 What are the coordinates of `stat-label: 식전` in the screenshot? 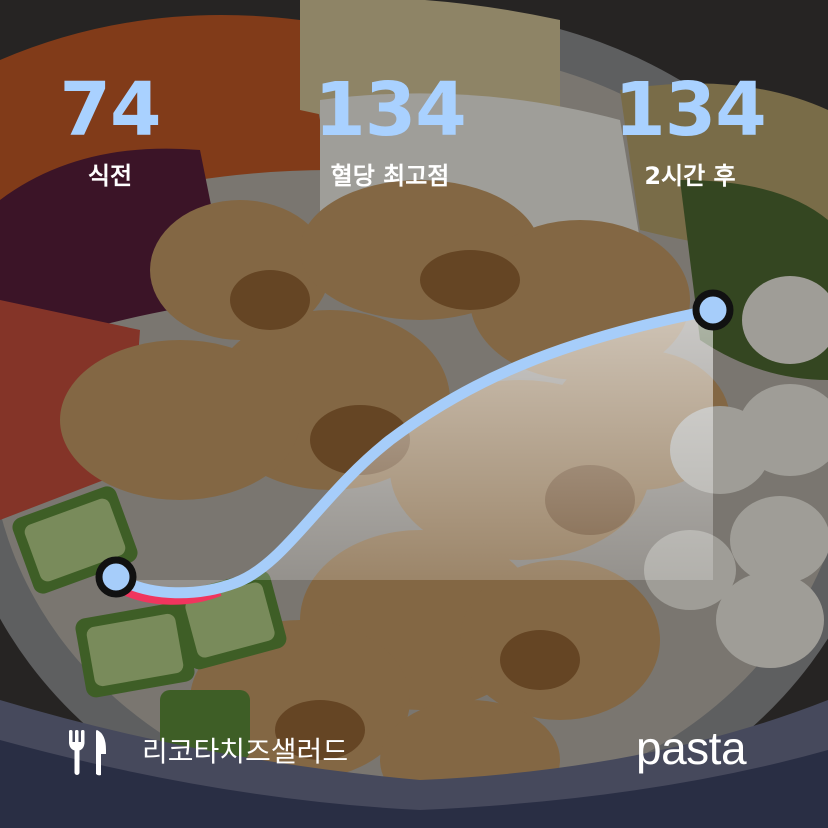 It's located at (110, 176).